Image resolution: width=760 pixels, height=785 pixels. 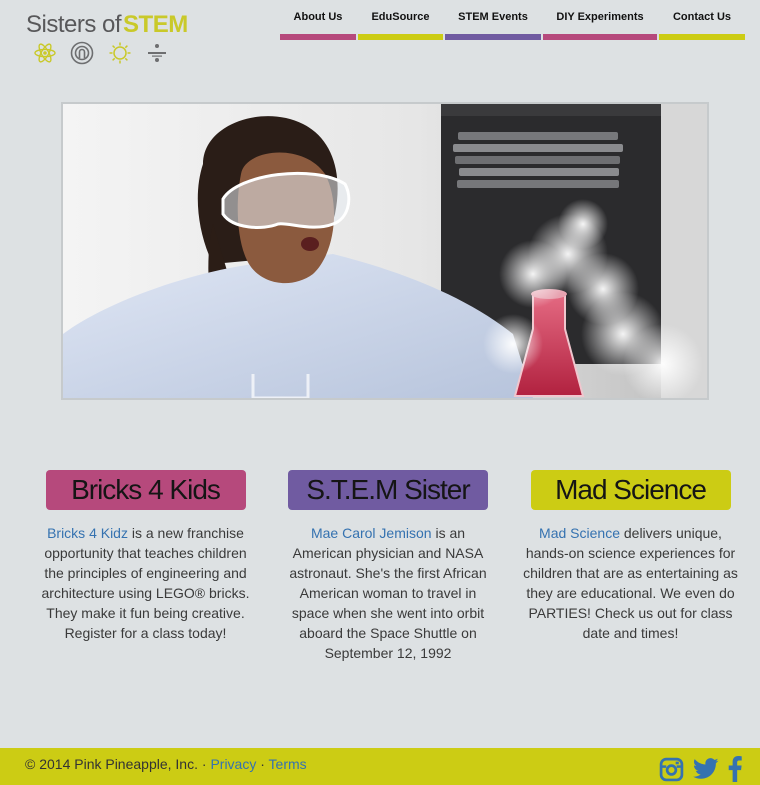 What do you see at coordinates (702, 20) in the screenshot?
I see `nav-contact-us: Contact Us` at bounding box center [702, 20].